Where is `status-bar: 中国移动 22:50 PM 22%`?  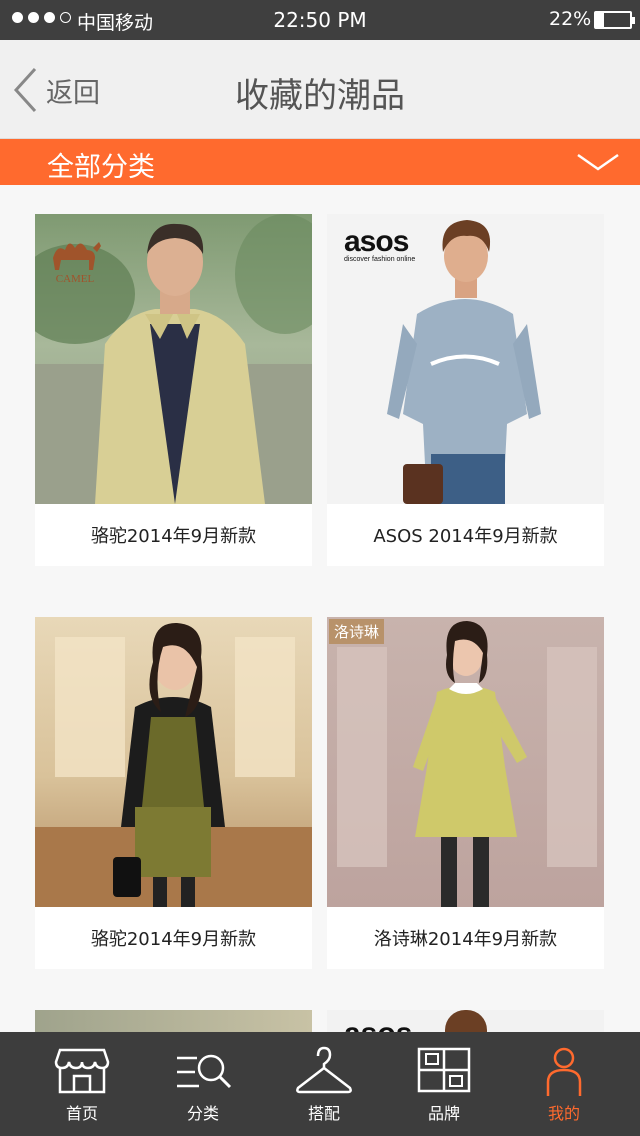 status-bar: 中国移动 22:50 PM 22% is located at coordinates (320, 20).